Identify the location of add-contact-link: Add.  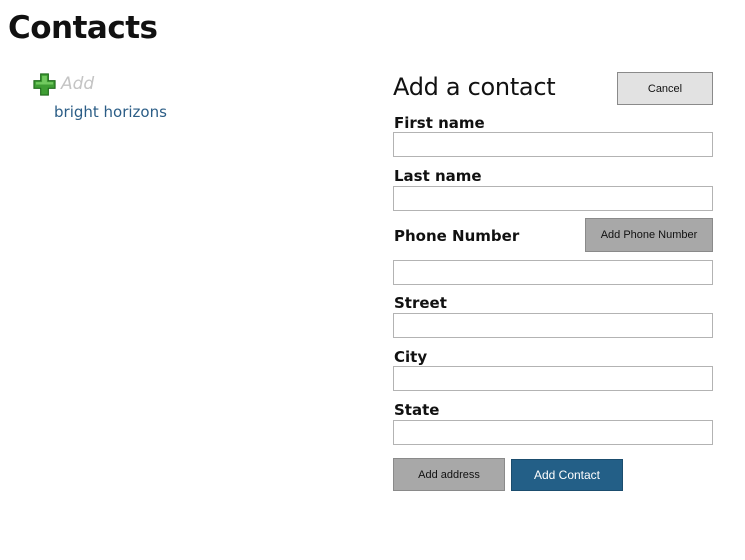
(63, 84).